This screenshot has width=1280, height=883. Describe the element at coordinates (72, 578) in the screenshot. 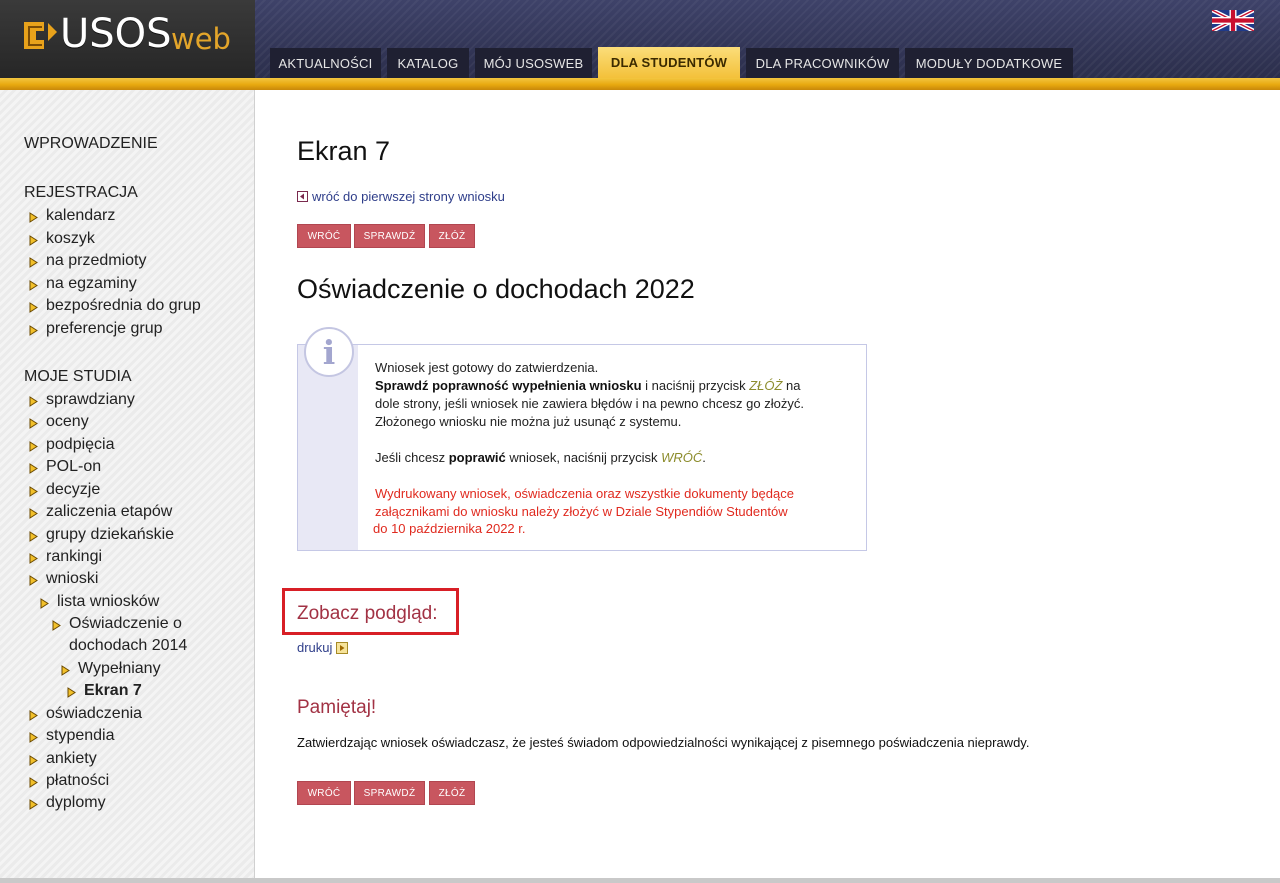

I see `sidebar-item-label: wnioski` at that location.